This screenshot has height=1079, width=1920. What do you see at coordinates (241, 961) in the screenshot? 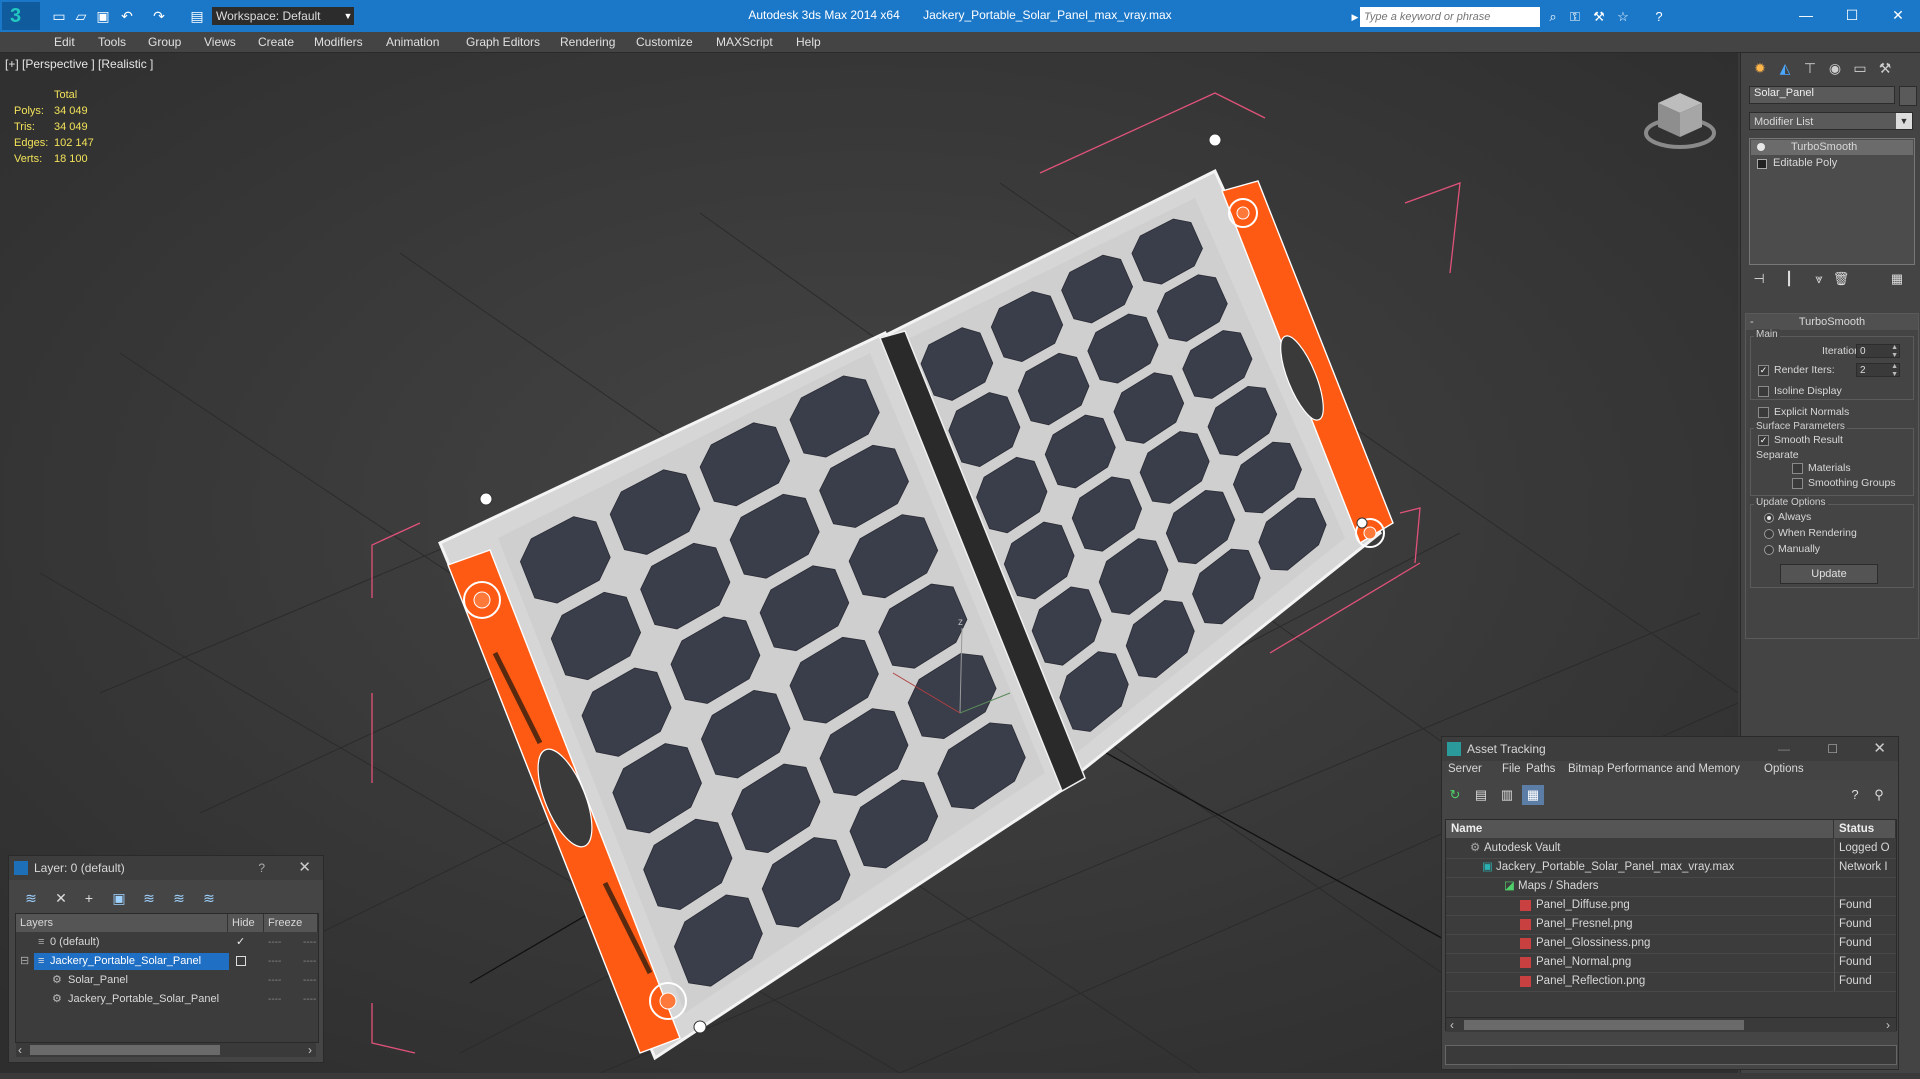
I see `set-current-box` at bounding box center [241, 961].